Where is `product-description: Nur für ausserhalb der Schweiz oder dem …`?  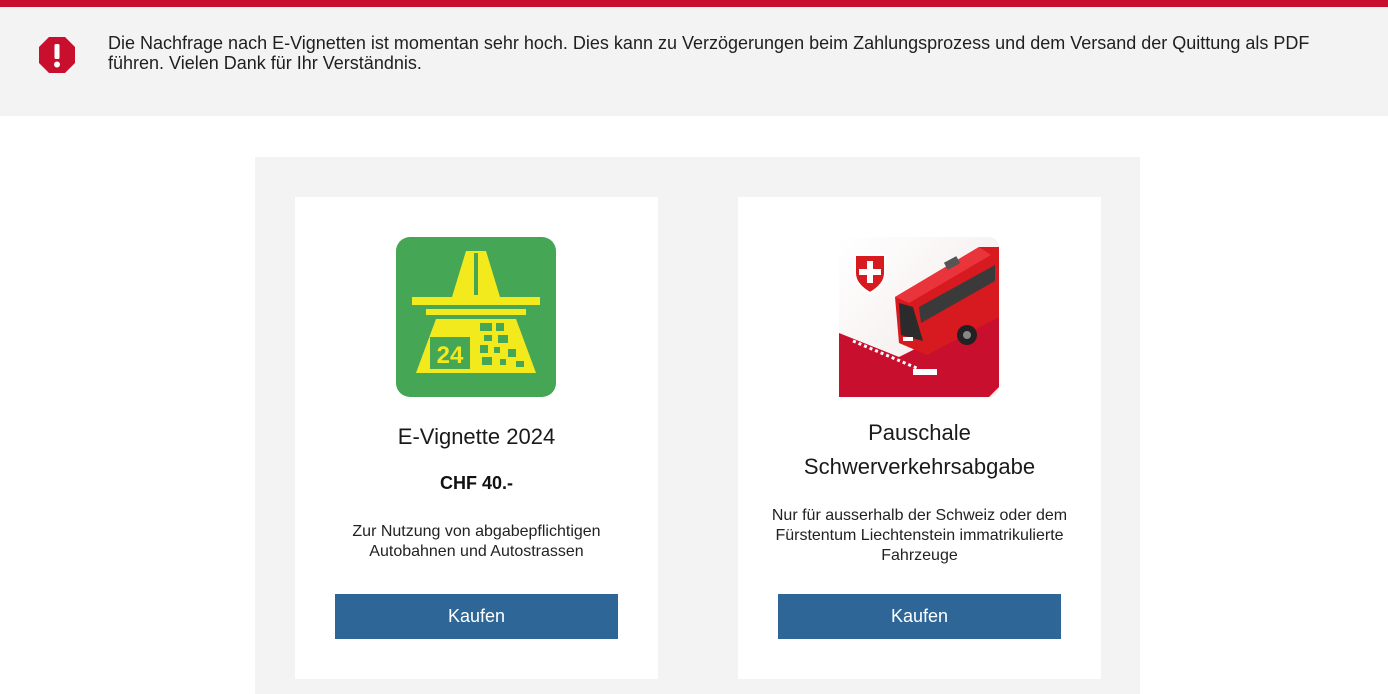
product-description: Nur für ausserhalb der Schweiz oder dem … is located at coordinates (919, 535).